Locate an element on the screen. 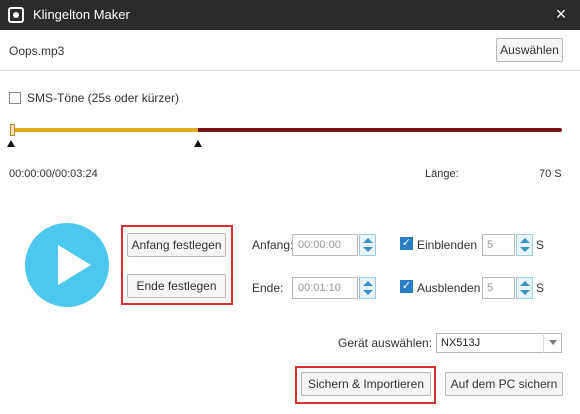 The image size is (580, 414). end-time-input: 00:01:10 is located at coordinates (325, 288).